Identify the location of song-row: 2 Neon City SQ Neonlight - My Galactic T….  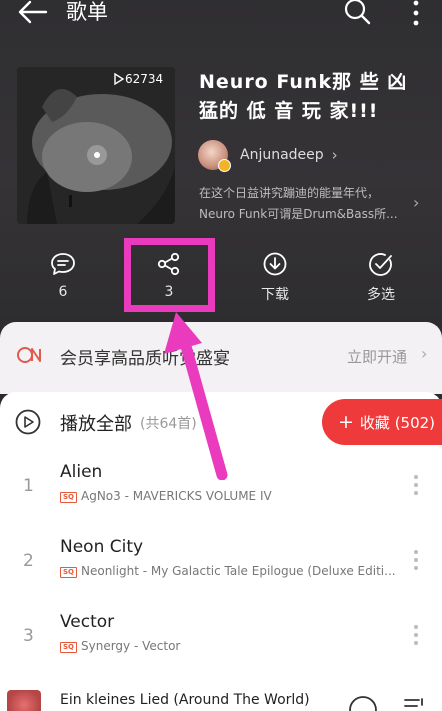
(221, 566).